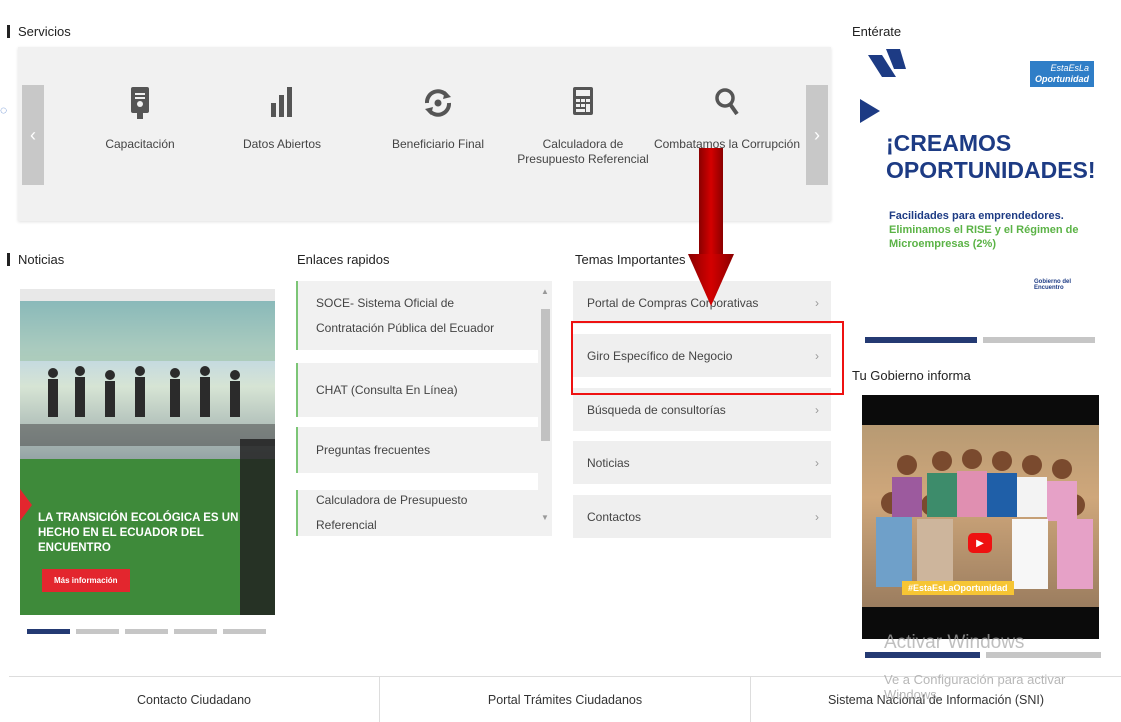 The width and height of the screenshot is (1121, 722). What do you see at coordinates (707, 358) in the screenshot?
I see `highlight-annotation-box` at bounding box center [707, 358].